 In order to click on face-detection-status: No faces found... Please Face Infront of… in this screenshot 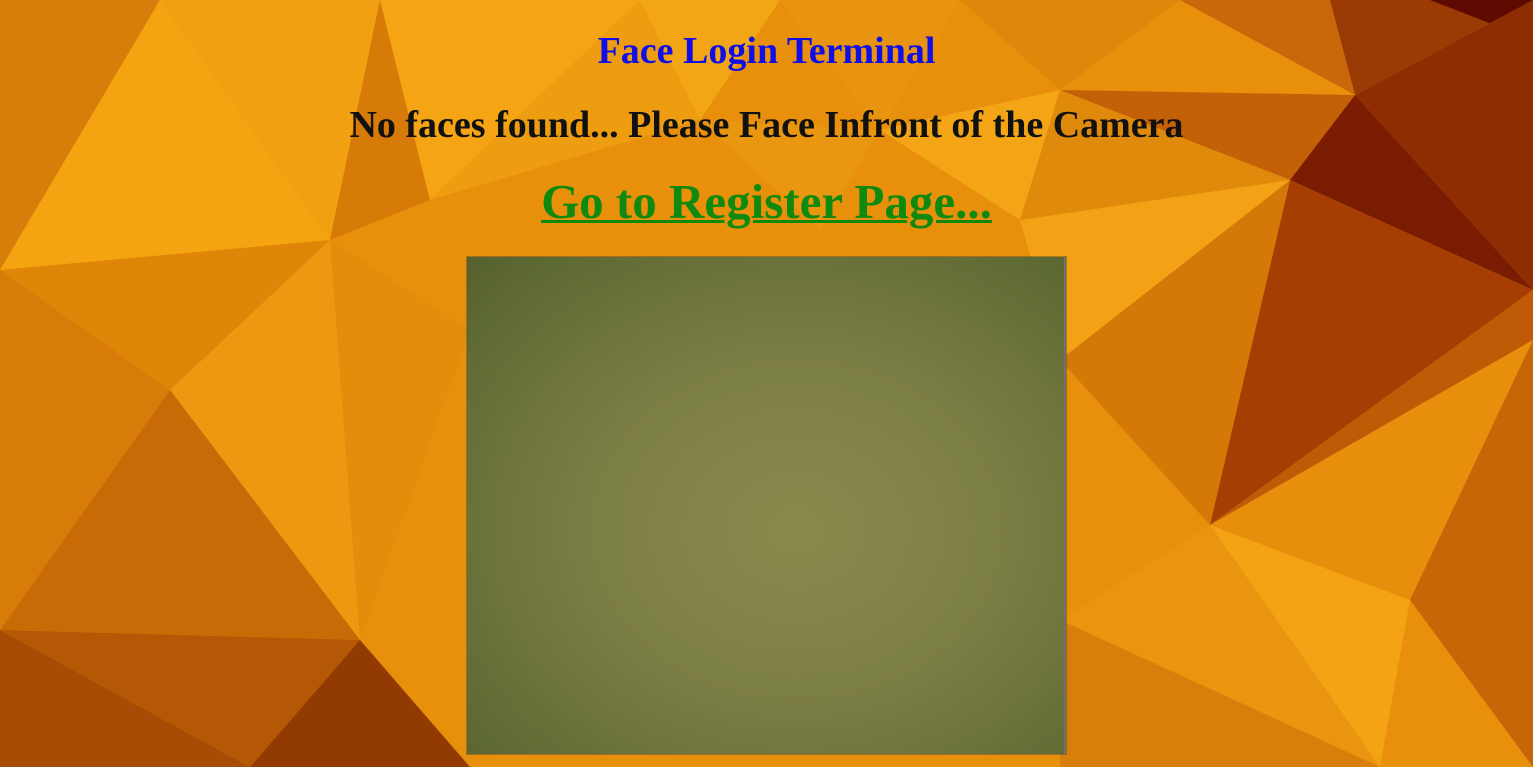, I will do `click(766, 125)`.